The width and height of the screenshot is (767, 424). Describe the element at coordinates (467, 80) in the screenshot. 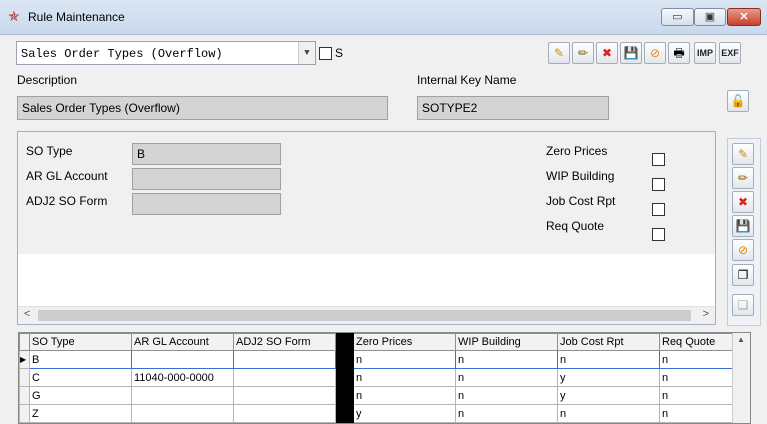

I see `internal-key-label: Internal Key Name` at that location.